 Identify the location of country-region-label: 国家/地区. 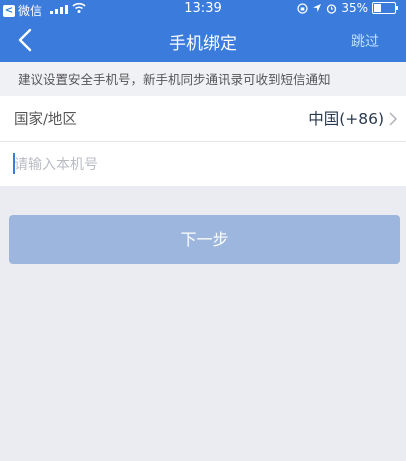
(45, 120).